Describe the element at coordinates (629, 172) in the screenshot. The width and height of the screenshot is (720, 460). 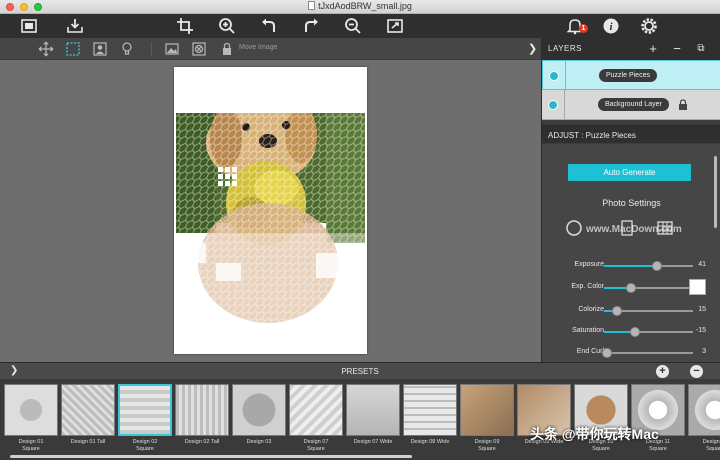
I see `auto-generate-button: Auto Generate` at that location.